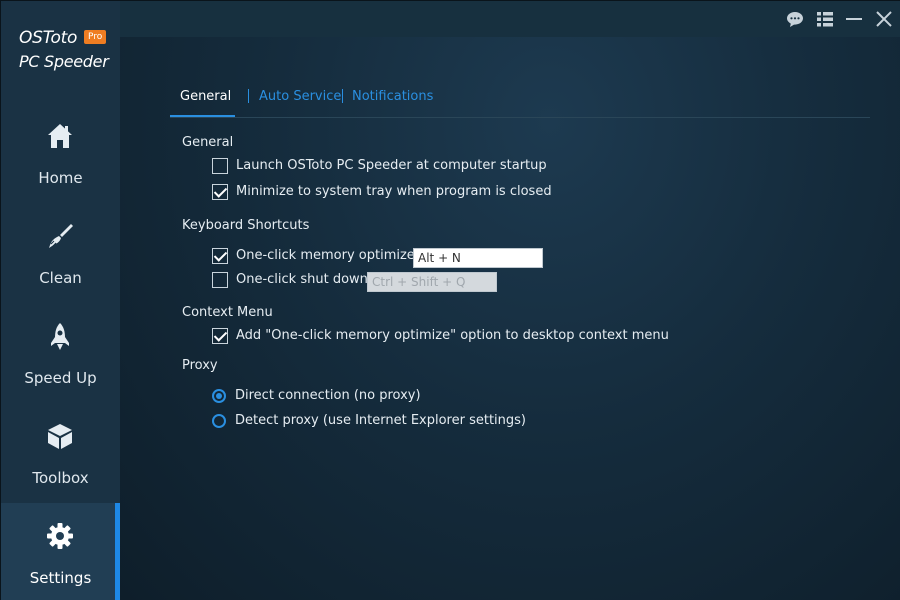  What do you see at coordinates (246, 225) in the screenshot?
I see `section-title-shortcuts: Keyboard Shortcuts` at bounding box center [246, 225].